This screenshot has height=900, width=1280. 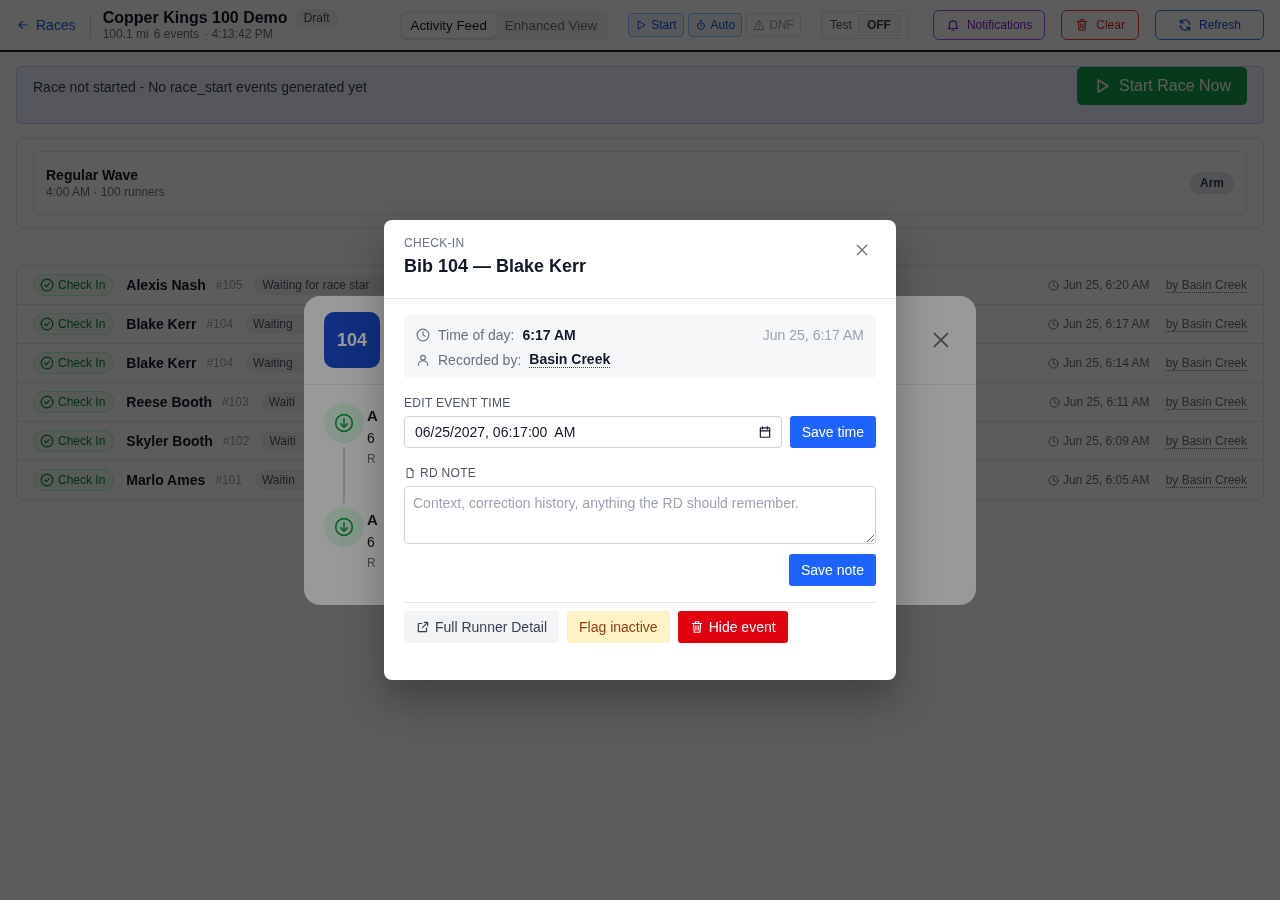 I want to click on banner-message: Race not started - No race_start events generated yet, so click(x=200, y=87).